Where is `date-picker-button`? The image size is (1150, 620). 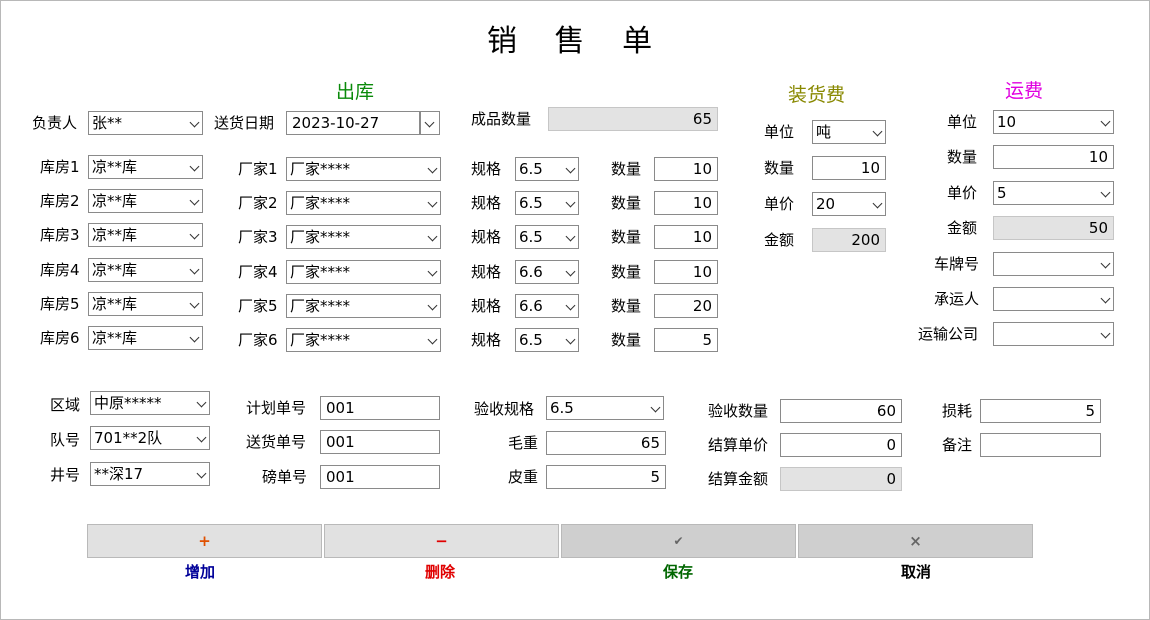
date-picker-button is located at coordinates (430, 123).